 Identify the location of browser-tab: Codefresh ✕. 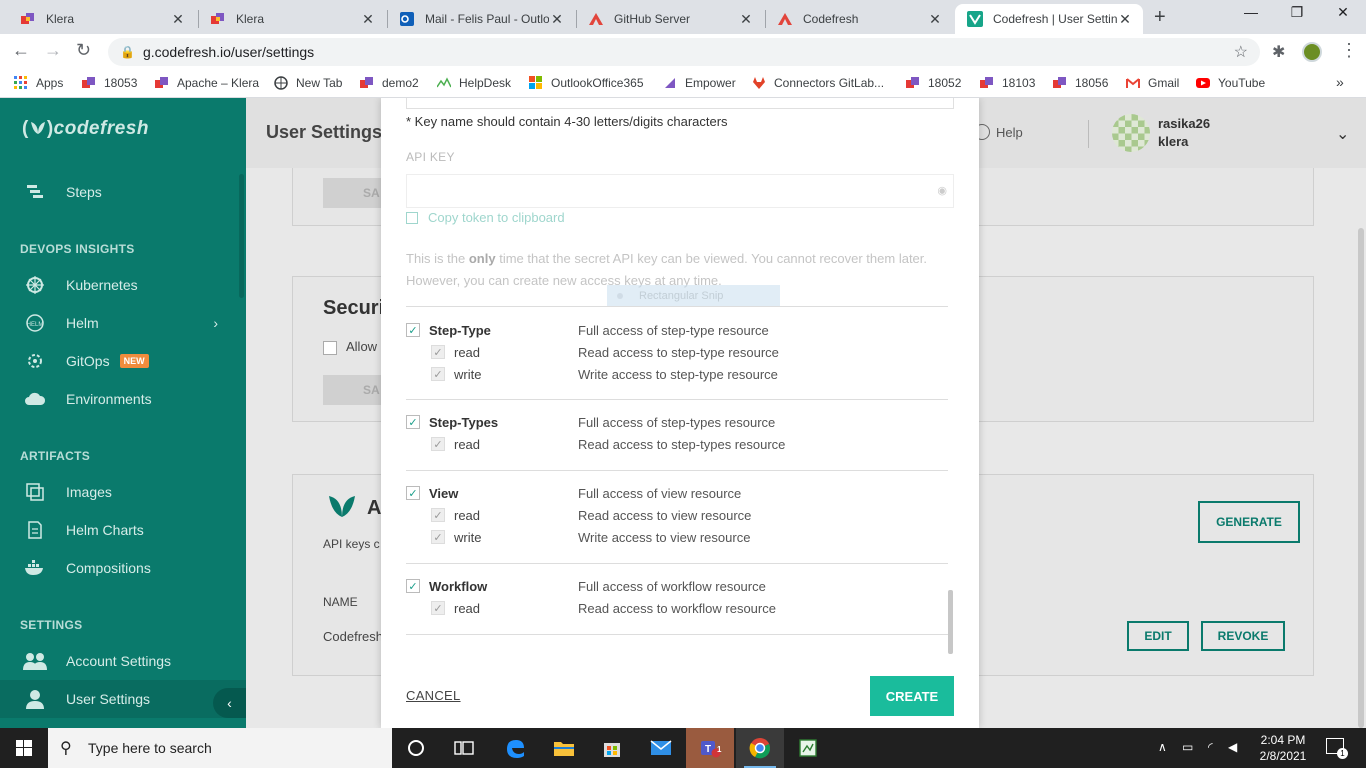
(859, 19).